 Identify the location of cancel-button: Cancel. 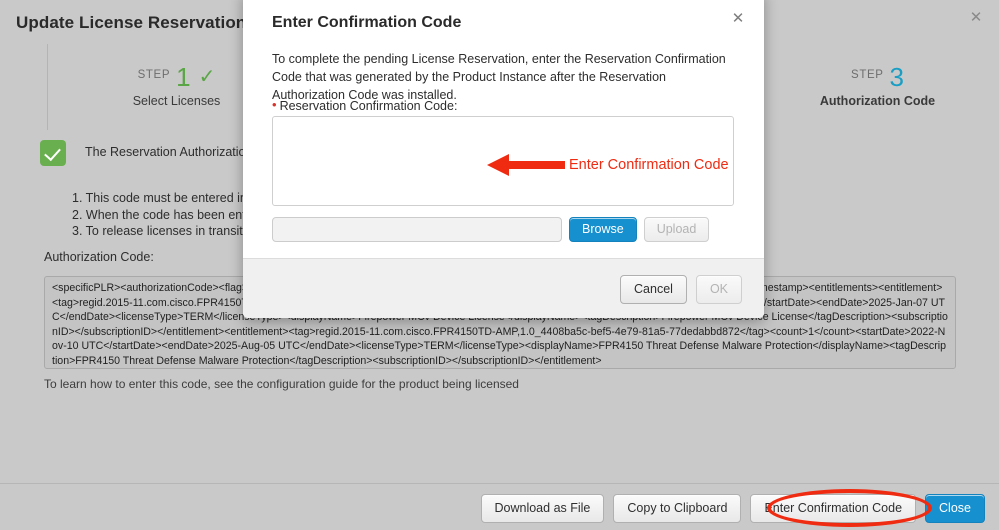
(653, 289).